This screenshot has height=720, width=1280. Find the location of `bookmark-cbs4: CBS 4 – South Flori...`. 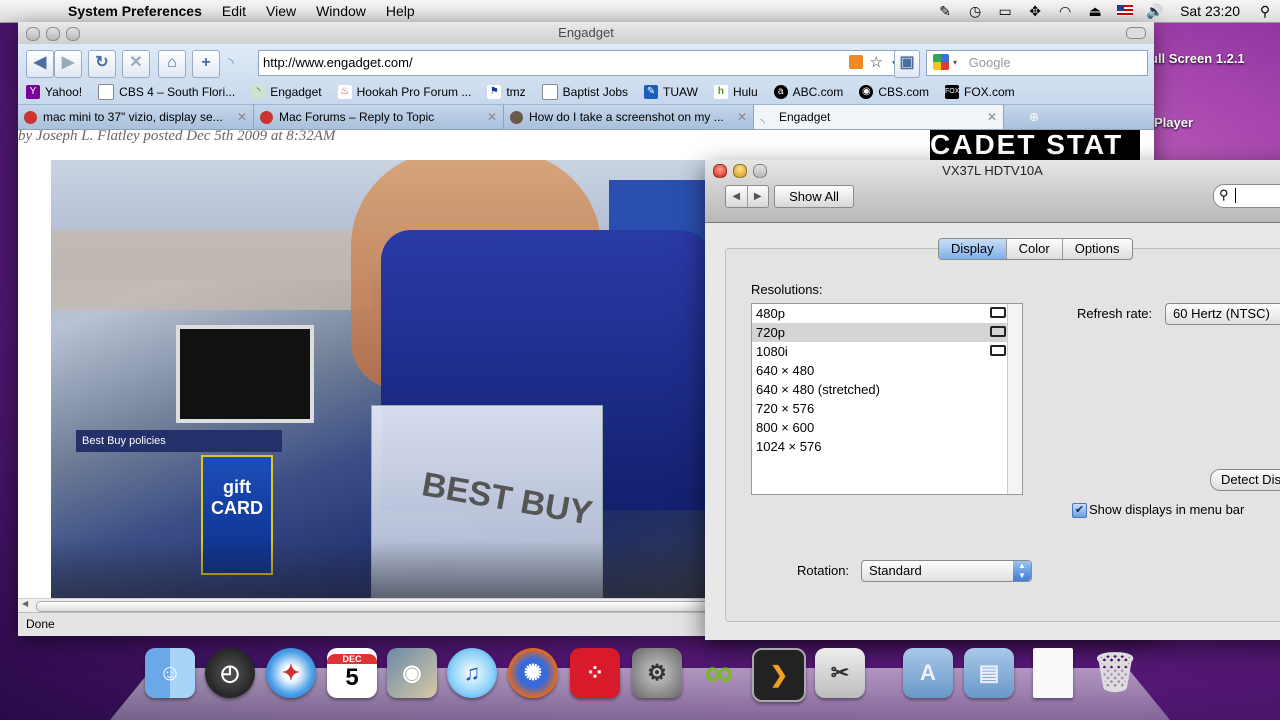

bookmark-cbs4: CBS 4 – South Flori... is located at coordinates (166, 92).